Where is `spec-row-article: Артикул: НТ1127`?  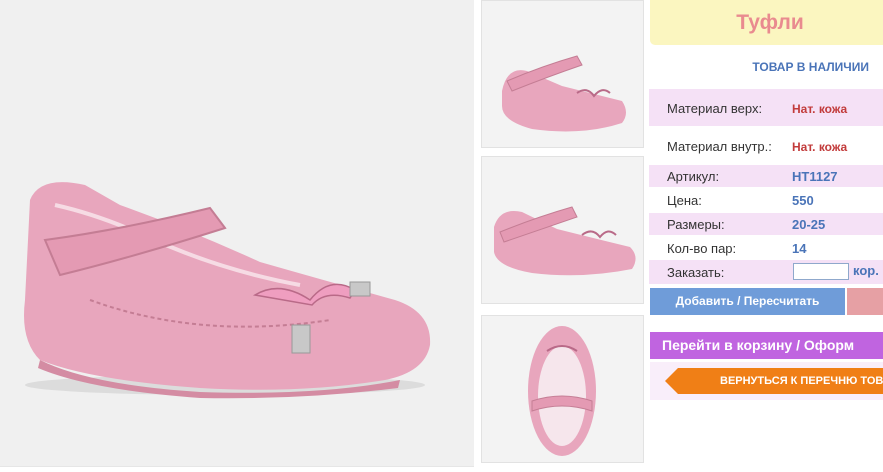 spec-row-article: Артикул: НТ1127 is located at coordinates (766, 176).